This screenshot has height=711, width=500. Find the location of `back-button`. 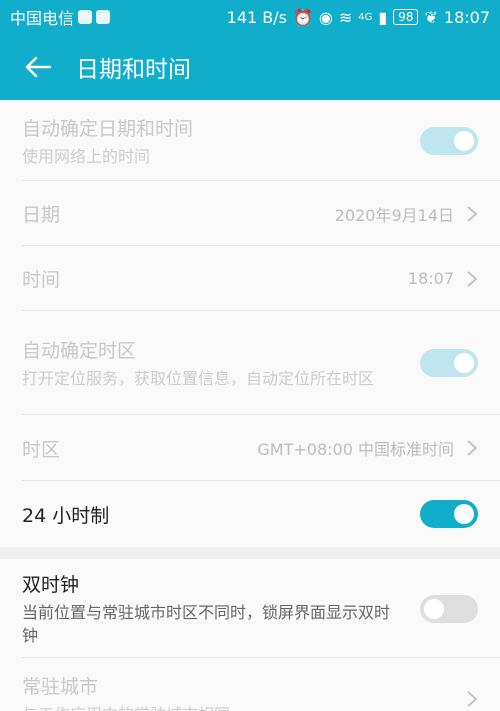

back-button is located at coordinates (38, 67).